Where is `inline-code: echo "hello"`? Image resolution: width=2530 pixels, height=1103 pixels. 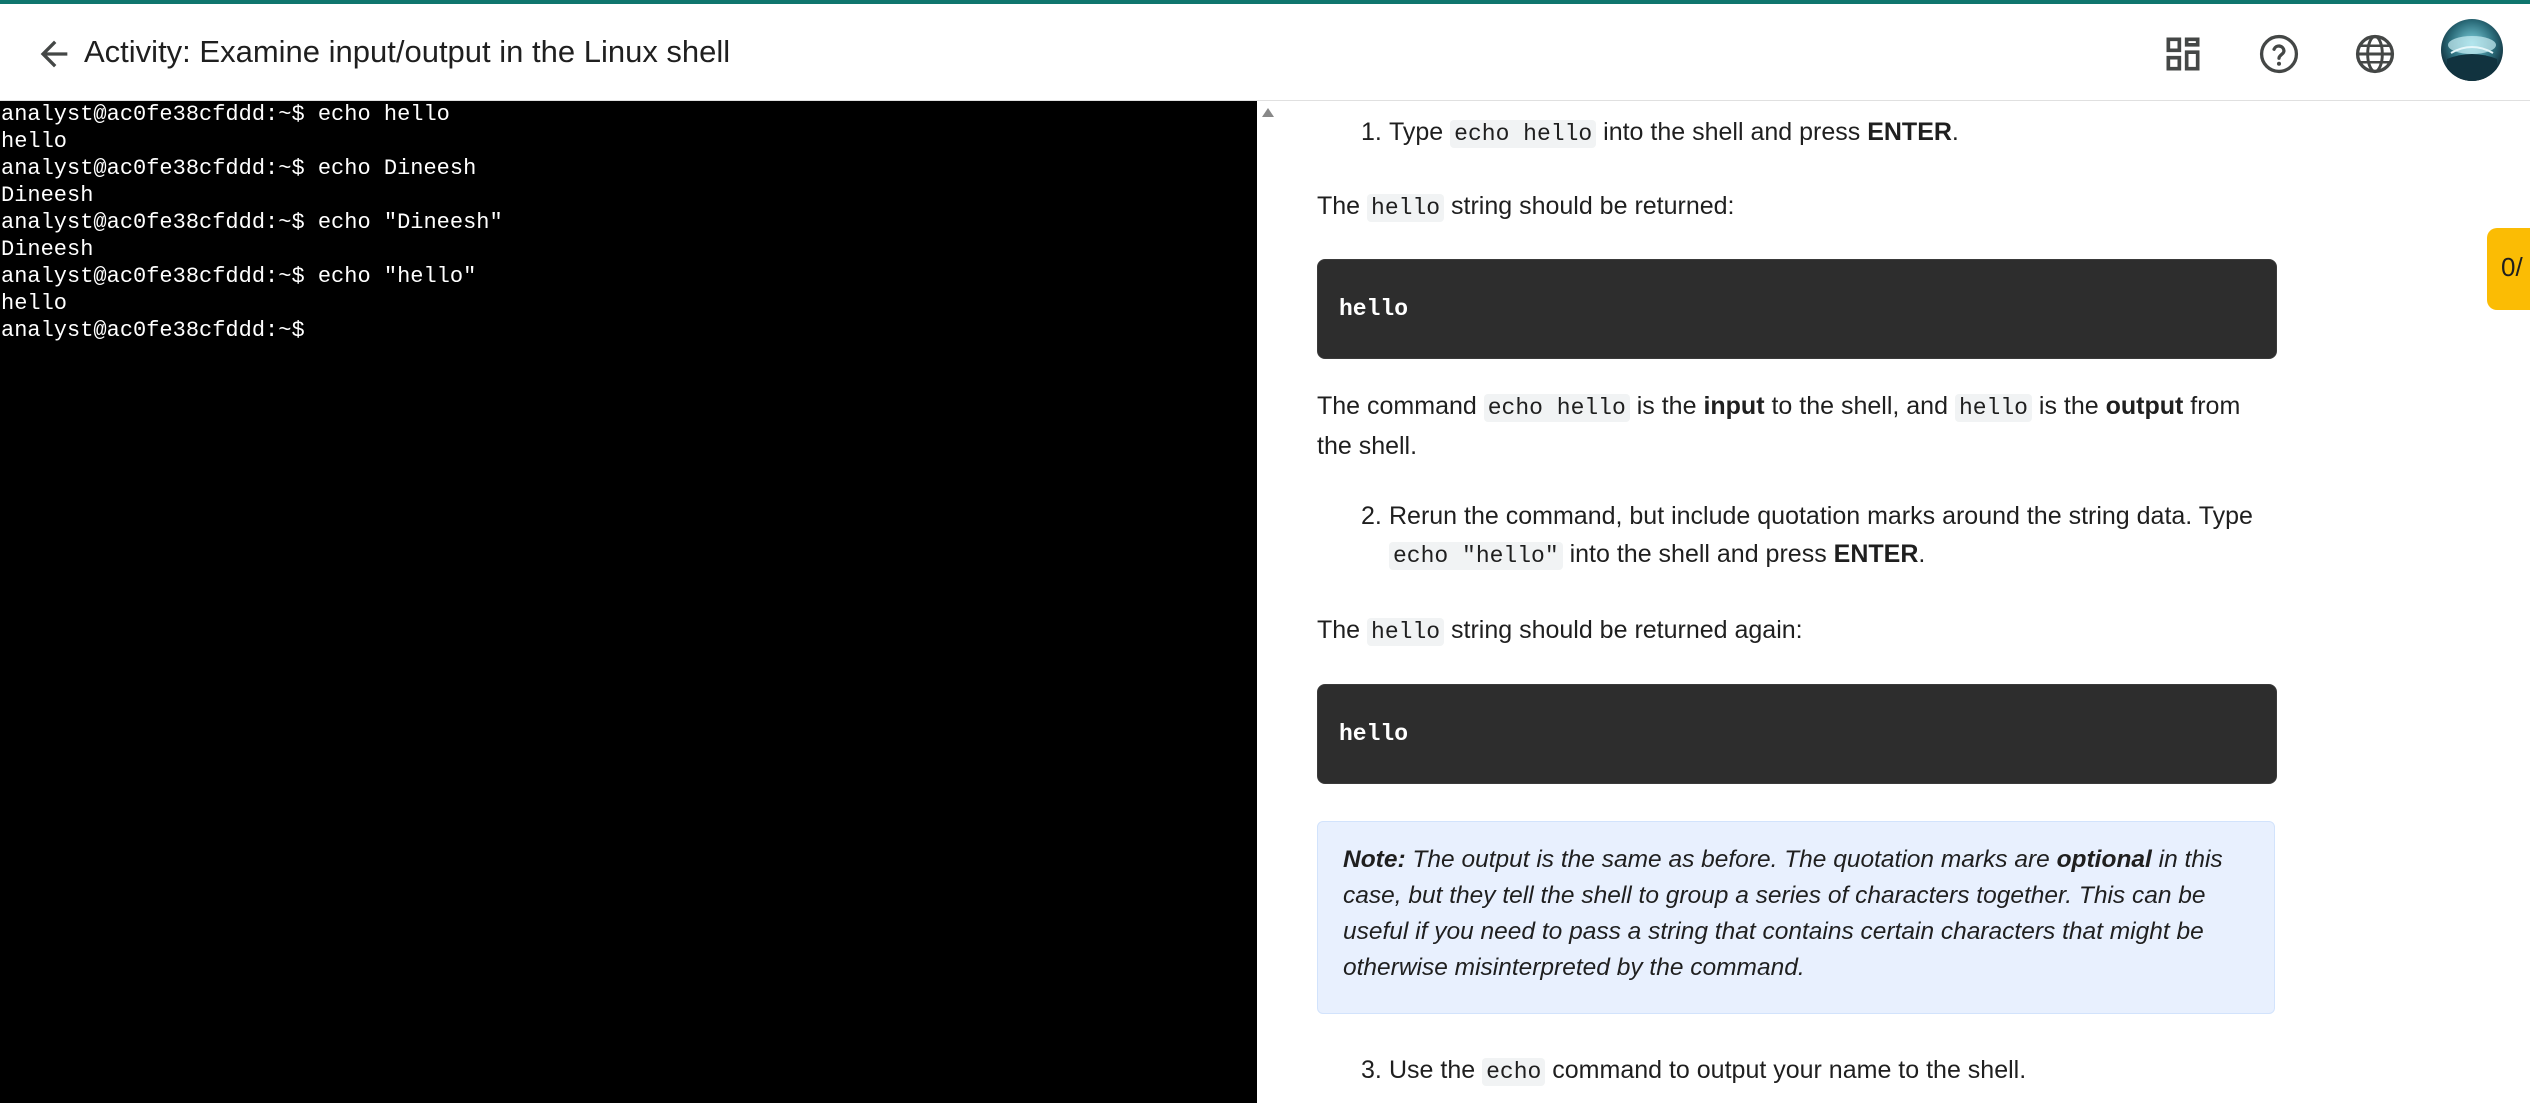
inline-code: echo "hello" is located at coordinates (1476, 556).